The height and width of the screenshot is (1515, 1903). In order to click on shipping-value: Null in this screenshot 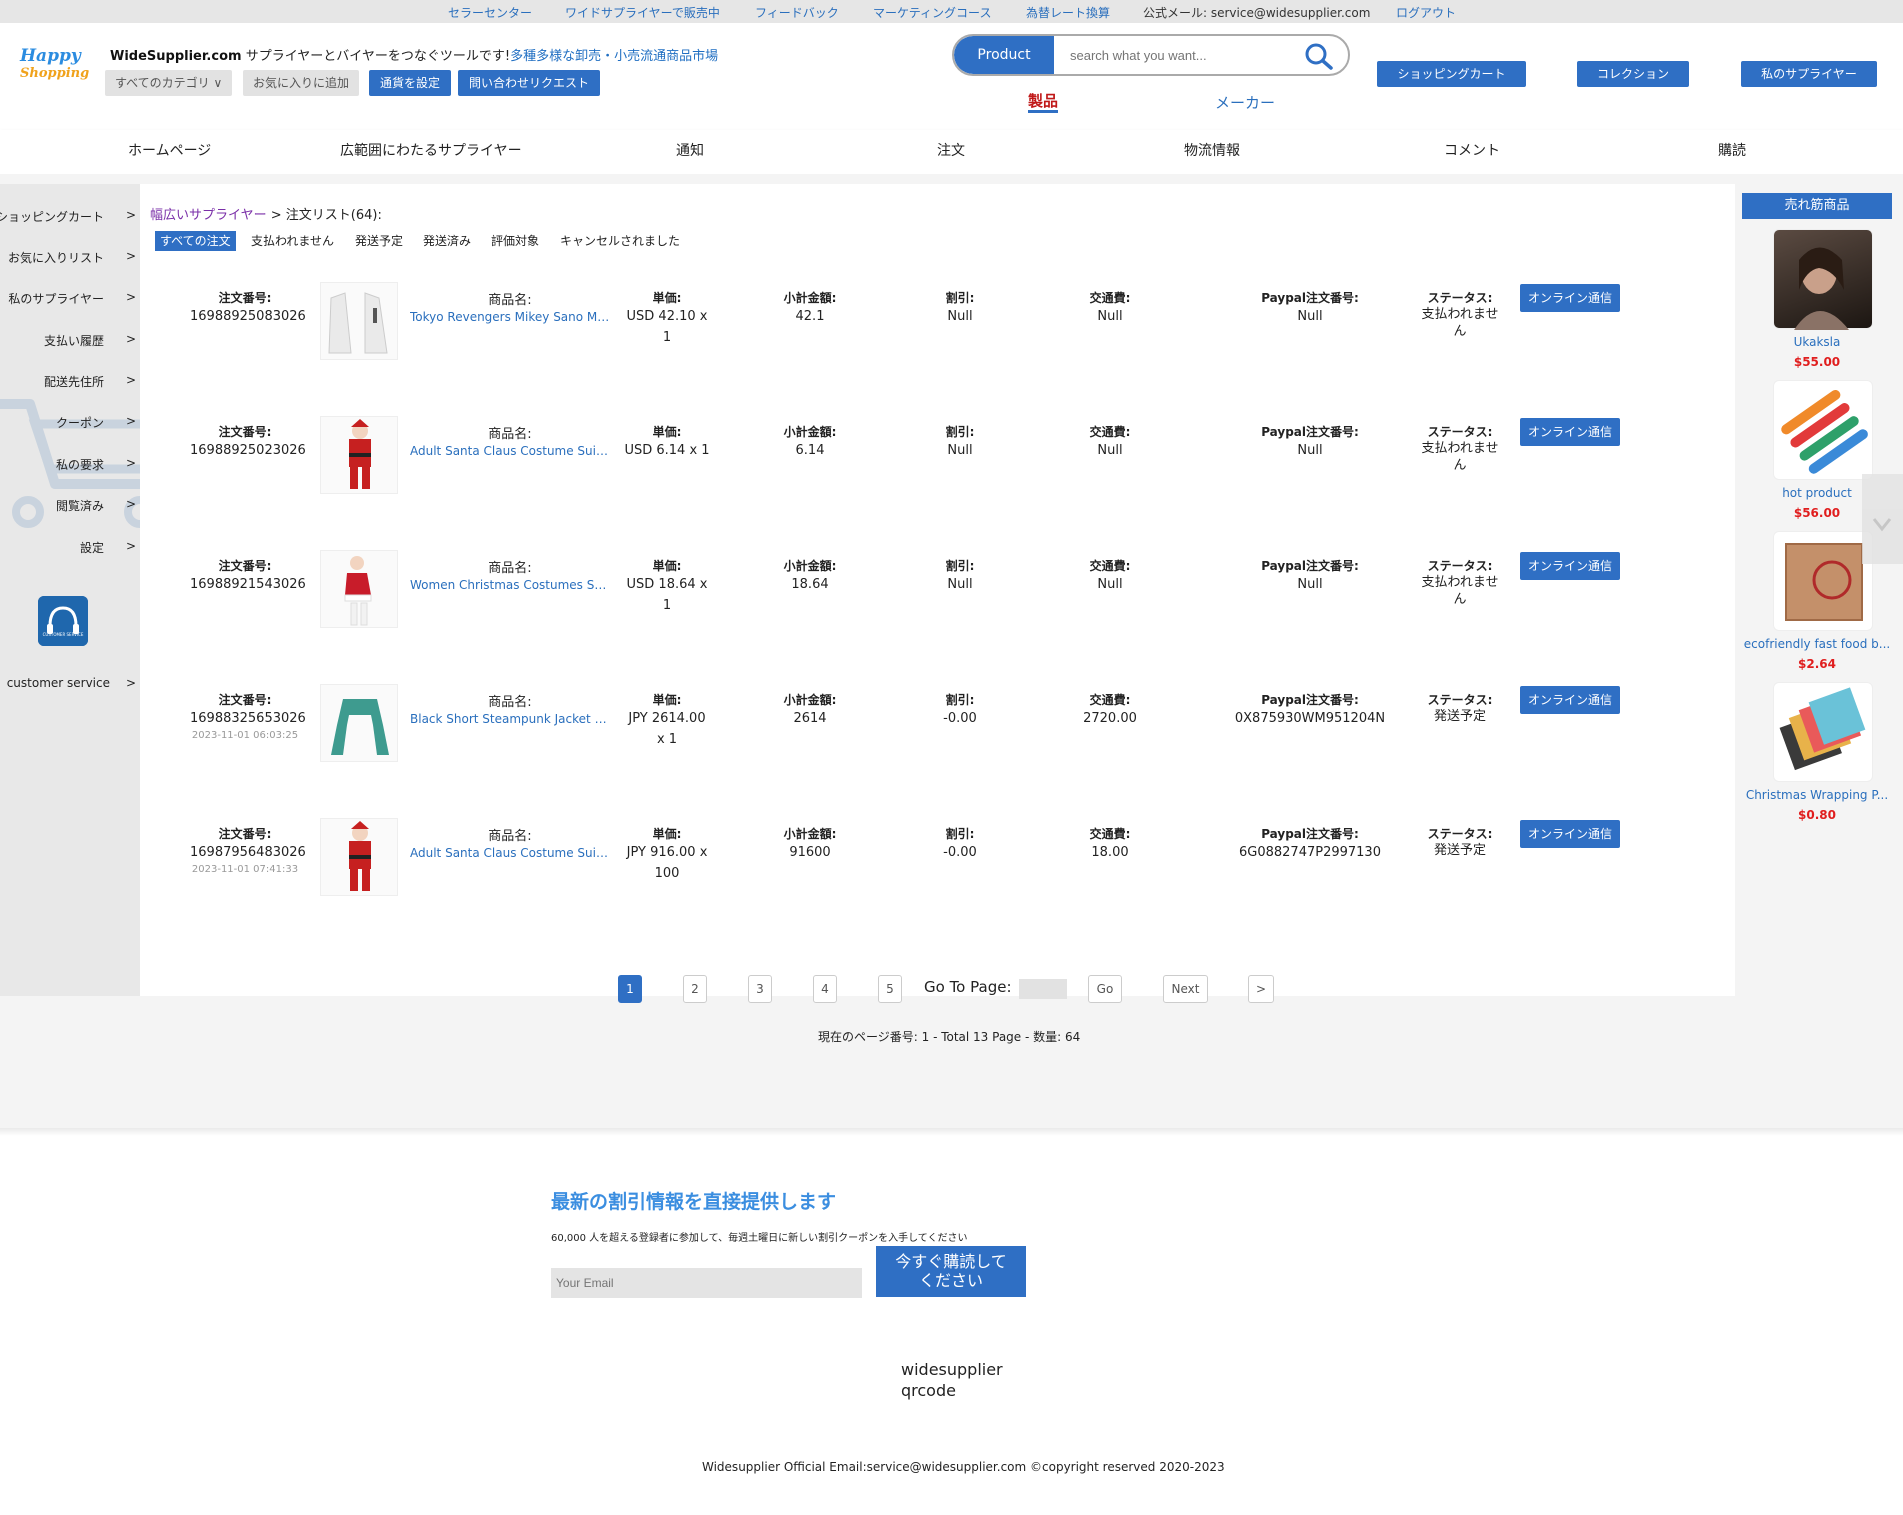, I will do `click(1110, 584)`.